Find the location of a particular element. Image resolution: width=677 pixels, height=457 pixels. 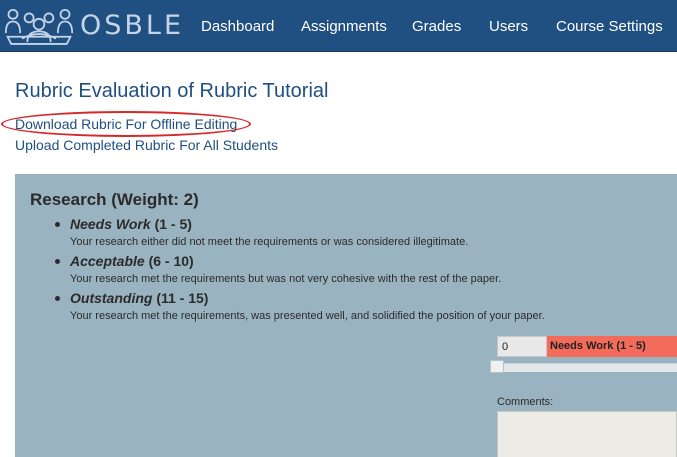

level-heading: Outstanding (11 - 15) is located at coordinates (307, 298).